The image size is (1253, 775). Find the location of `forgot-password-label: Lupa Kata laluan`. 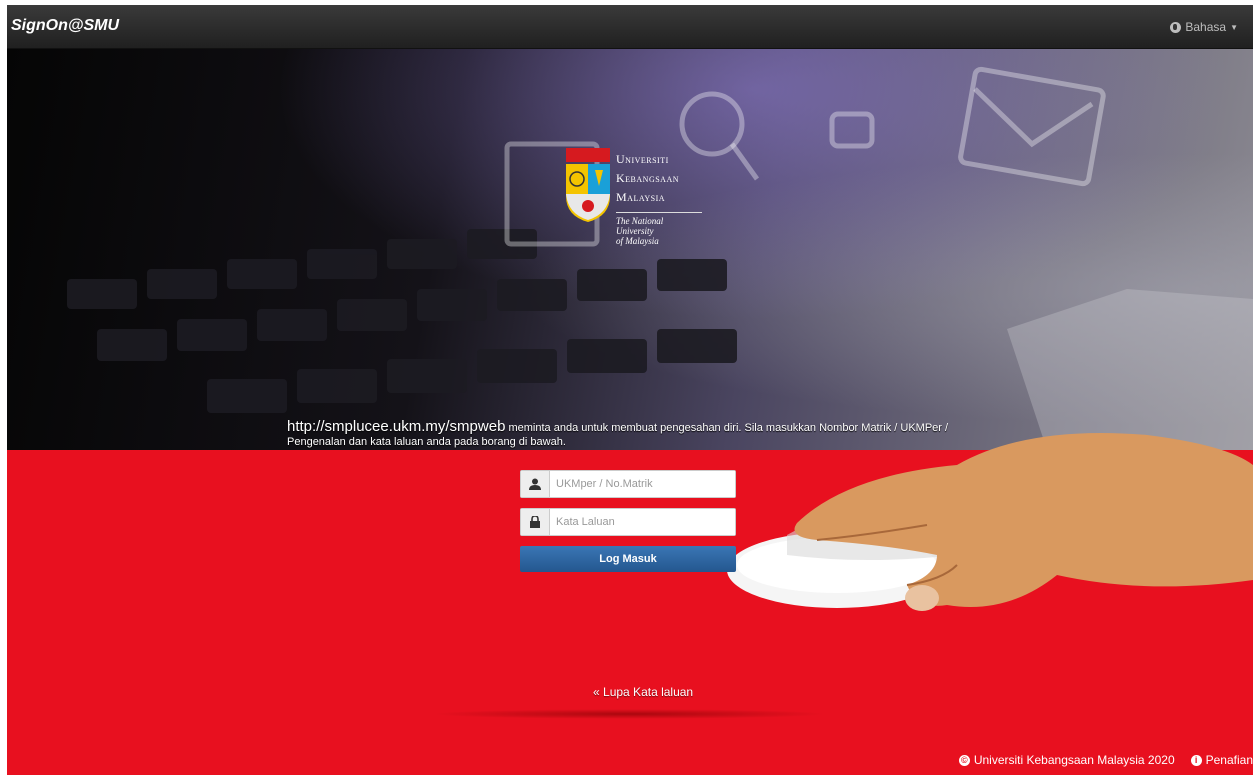

forgot-password-label: Lupa Kata laluan is located at coordinates (648, 692).